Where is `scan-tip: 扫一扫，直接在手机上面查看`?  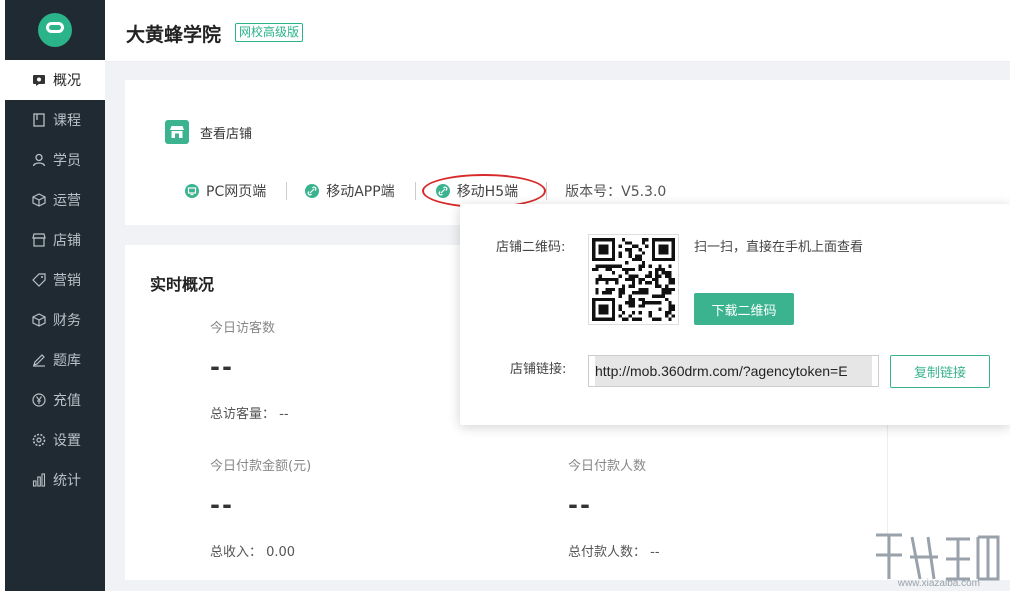 scan-tip: 扫一扫，直接在手机上面查看 is located at coordinates (778, 245).